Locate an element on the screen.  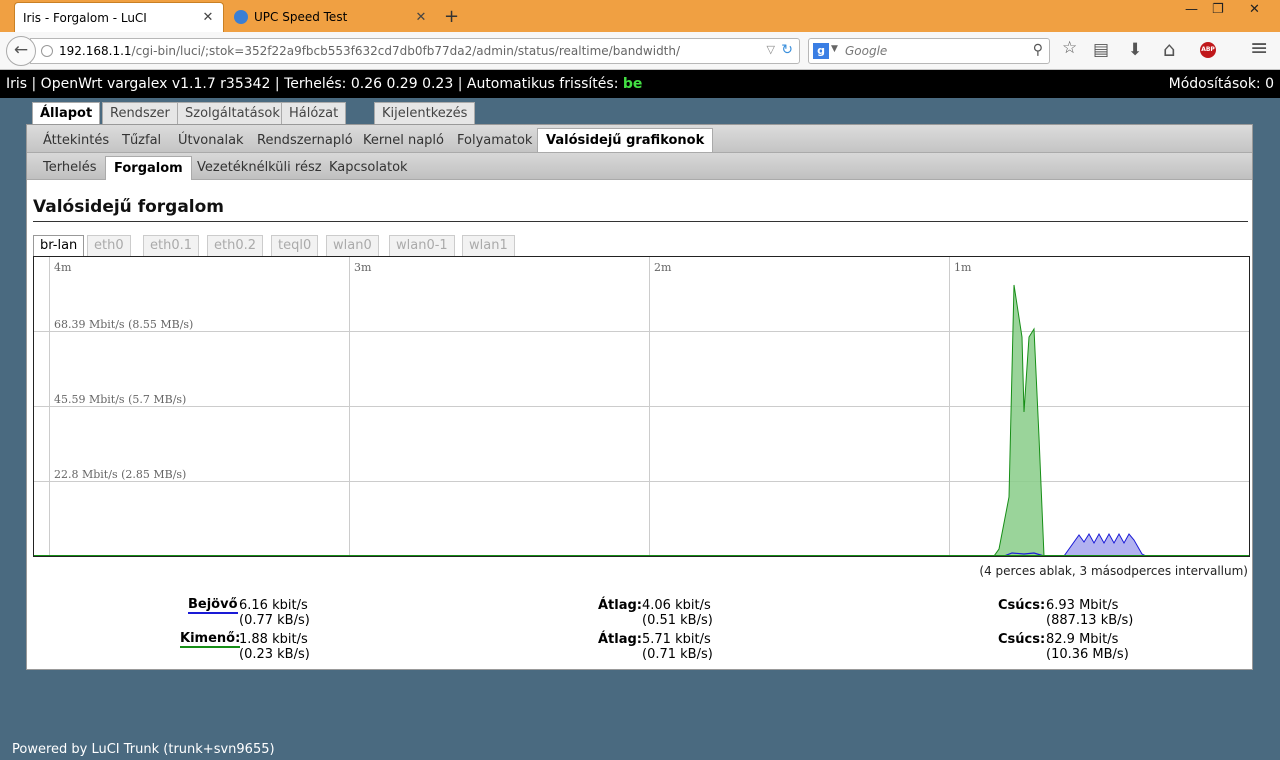
tab-attekintes: Áttekintés is located at coordinates (76, 141).